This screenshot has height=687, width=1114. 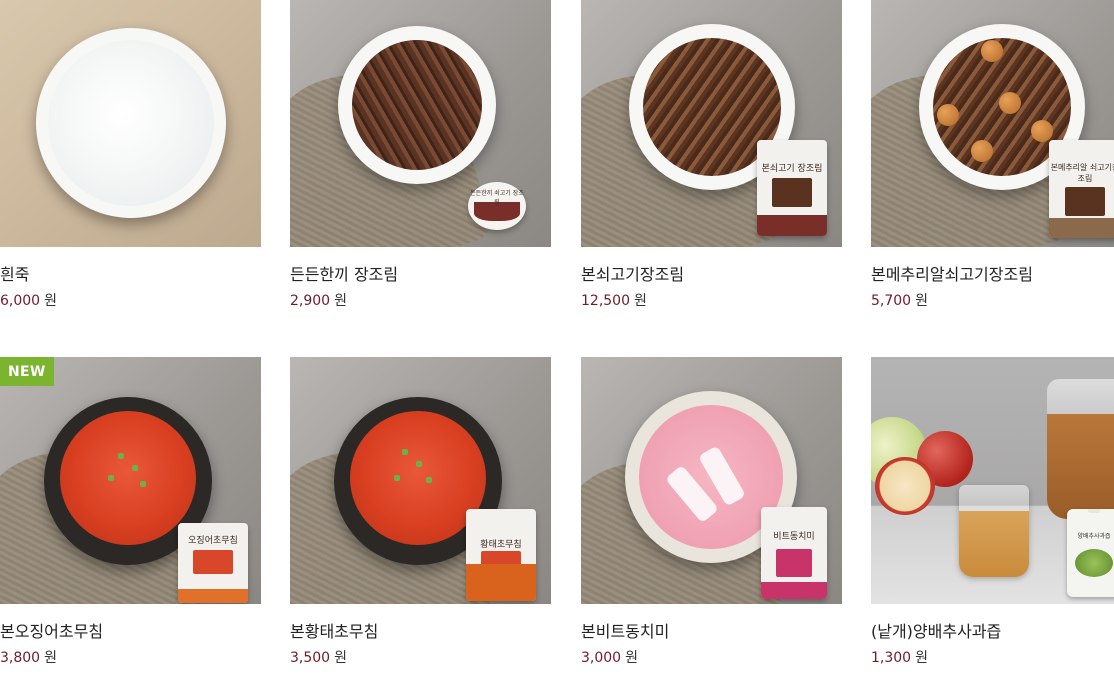 What do you see at coordinates (1090, 553) in the screenshot?
I see `juice-pouch-image: 양배추사과즙` at bounding box center [1090, 553].